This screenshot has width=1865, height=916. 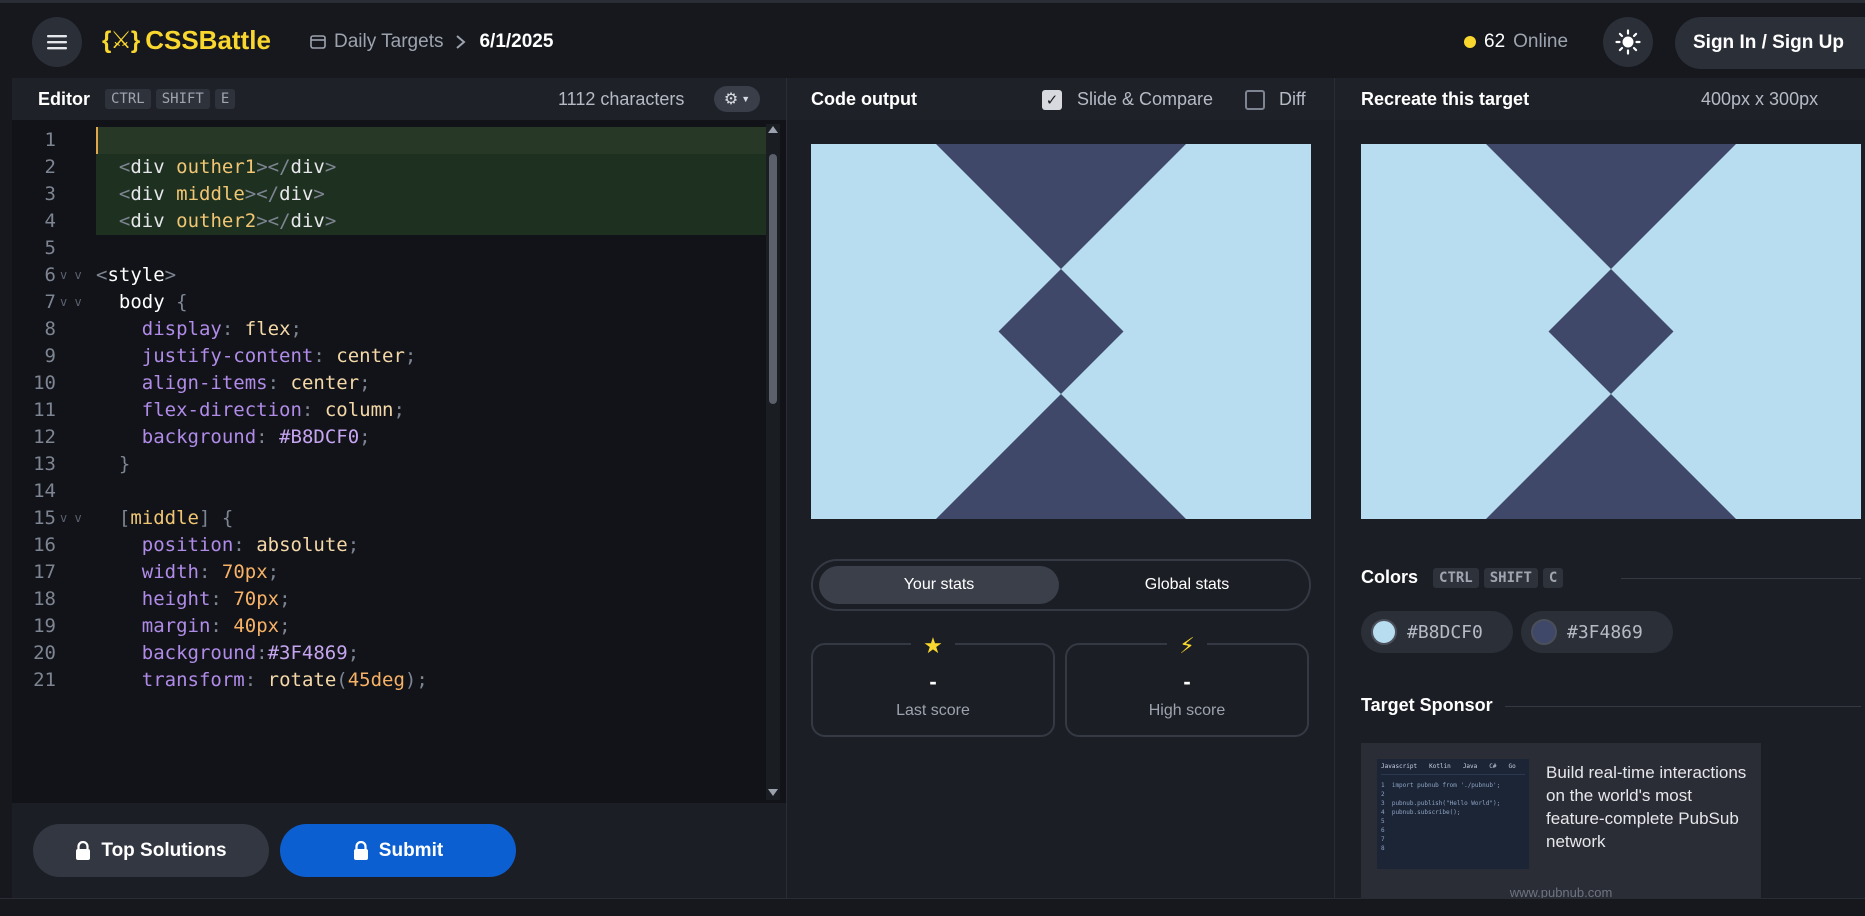 What do you see at coordinates (1145, 99) in the screenshot?
I see `slide-compare-label: Slide & Compare` at bounding box center [1145, 99].